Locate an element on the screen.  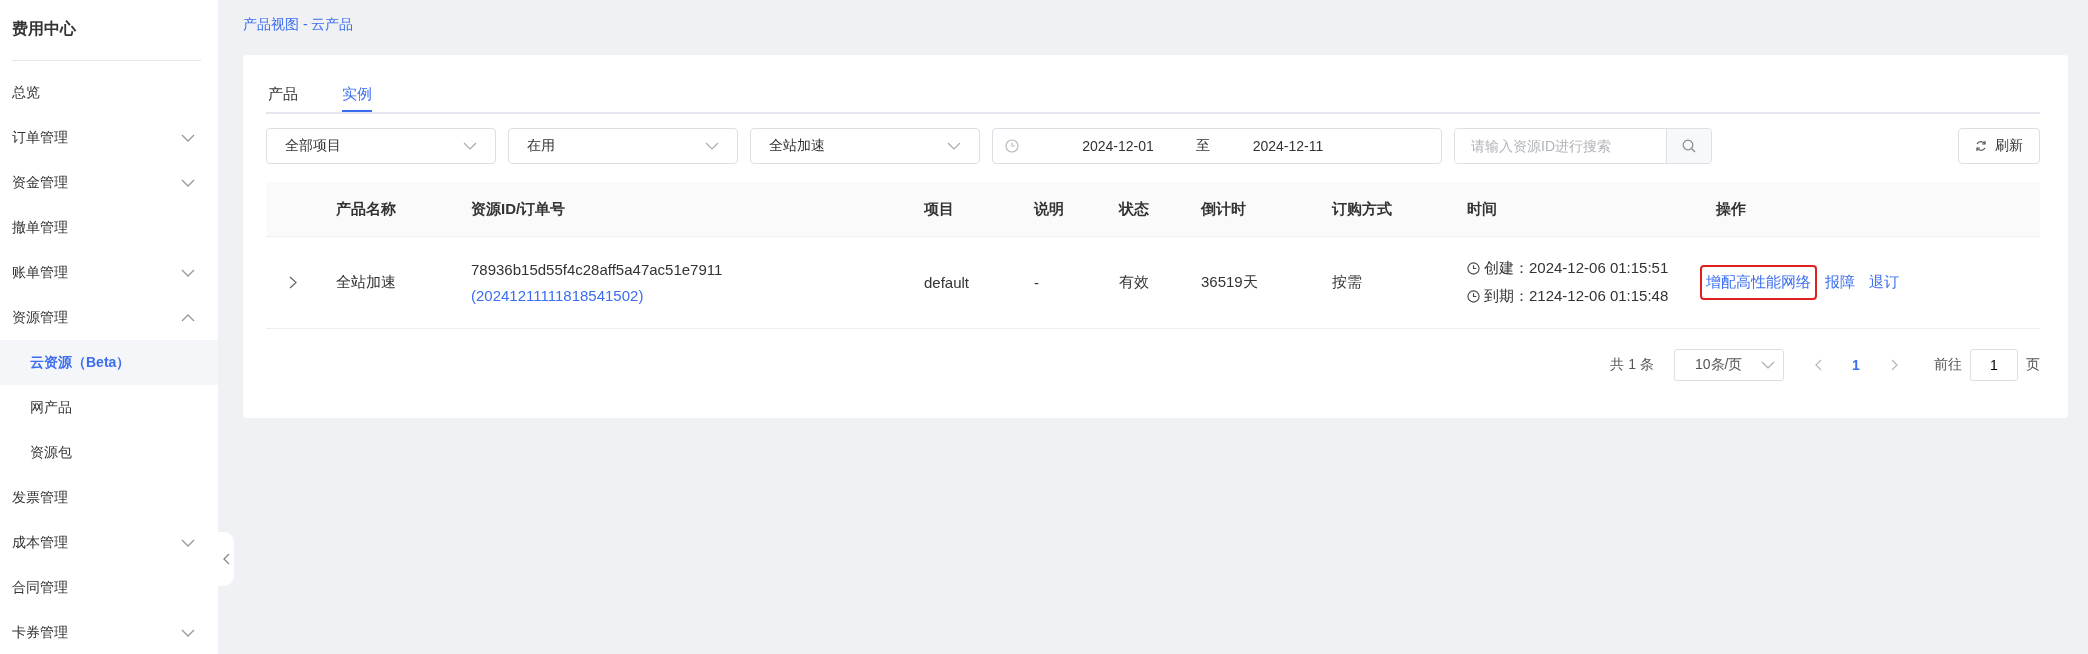
chevron-up-icon is located at coordinates (188, 317).